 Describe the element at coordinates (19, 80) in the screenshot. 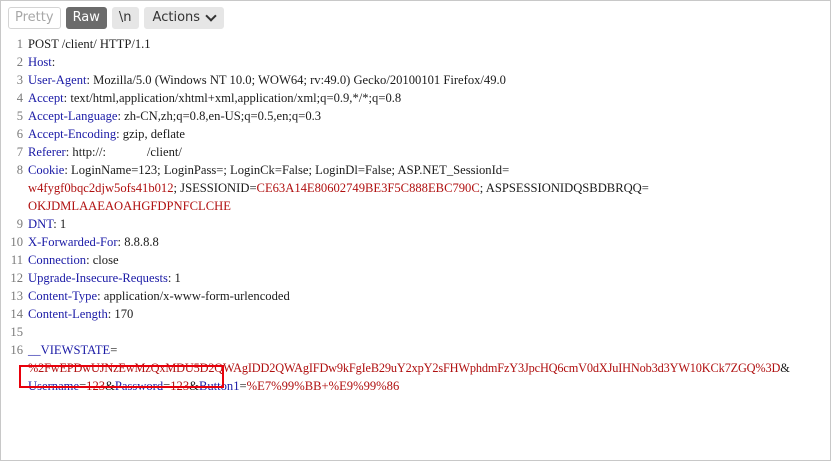

I see `line-number: 3` at that location.